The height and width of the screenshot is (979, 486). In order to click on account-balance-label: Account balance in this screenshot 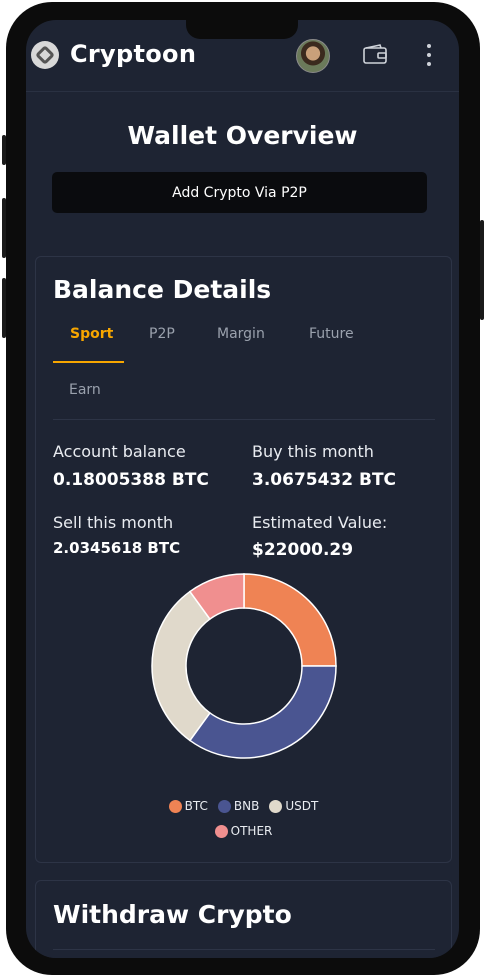, I will do `click(119, 451)`.